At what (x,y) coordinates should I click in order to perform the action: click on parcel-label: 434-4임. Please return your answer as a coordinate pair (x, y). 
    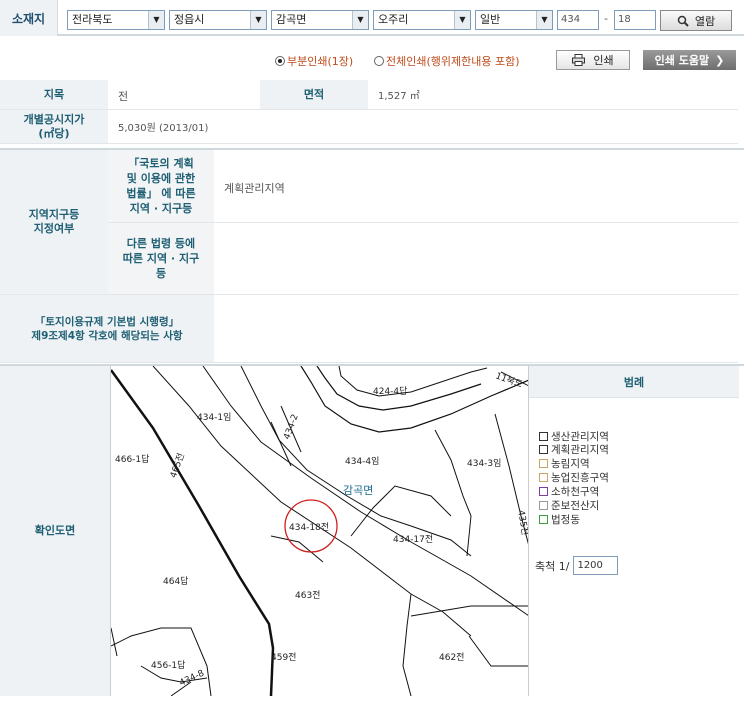
    Looking at the image, I should click on (362, 461).